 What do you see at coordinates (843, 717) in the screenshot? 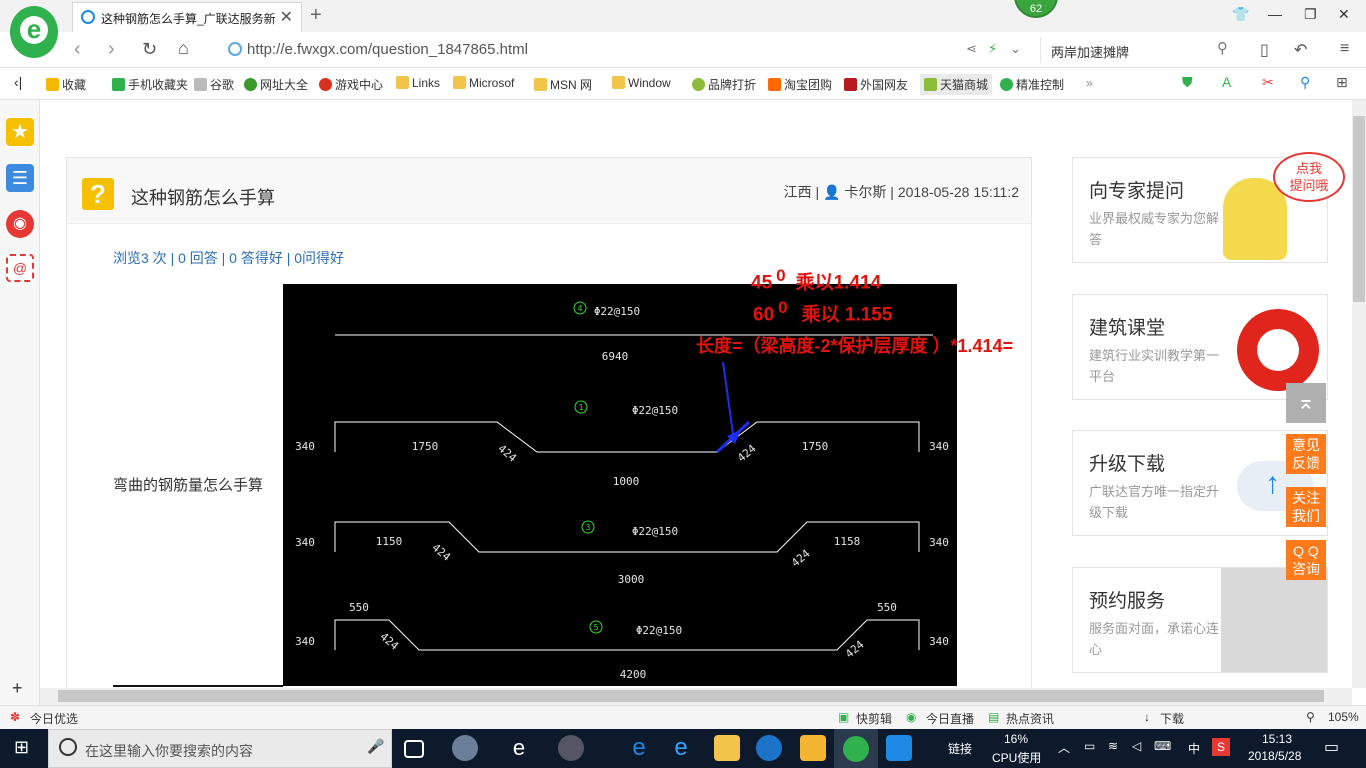
I see `video-edit-icon: ▣` at bounding box center [843, 717].